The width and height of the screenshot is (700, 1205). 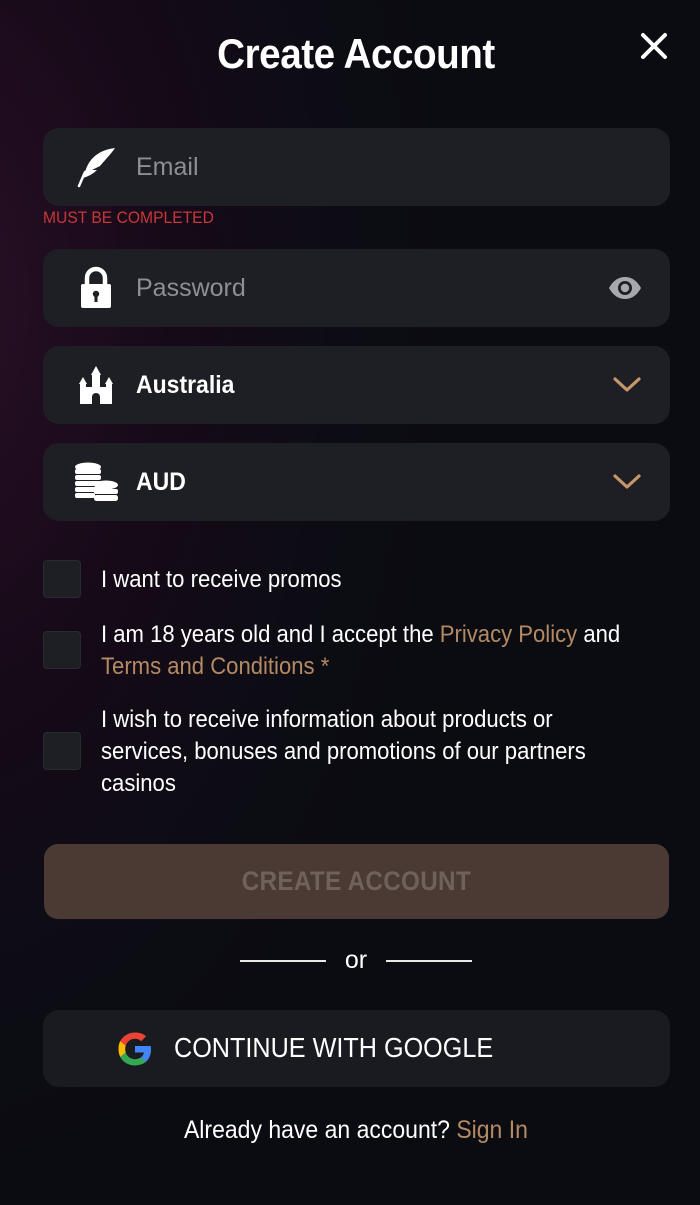 I want to click on age-terms-checkbox, so click(x=62, y=650).